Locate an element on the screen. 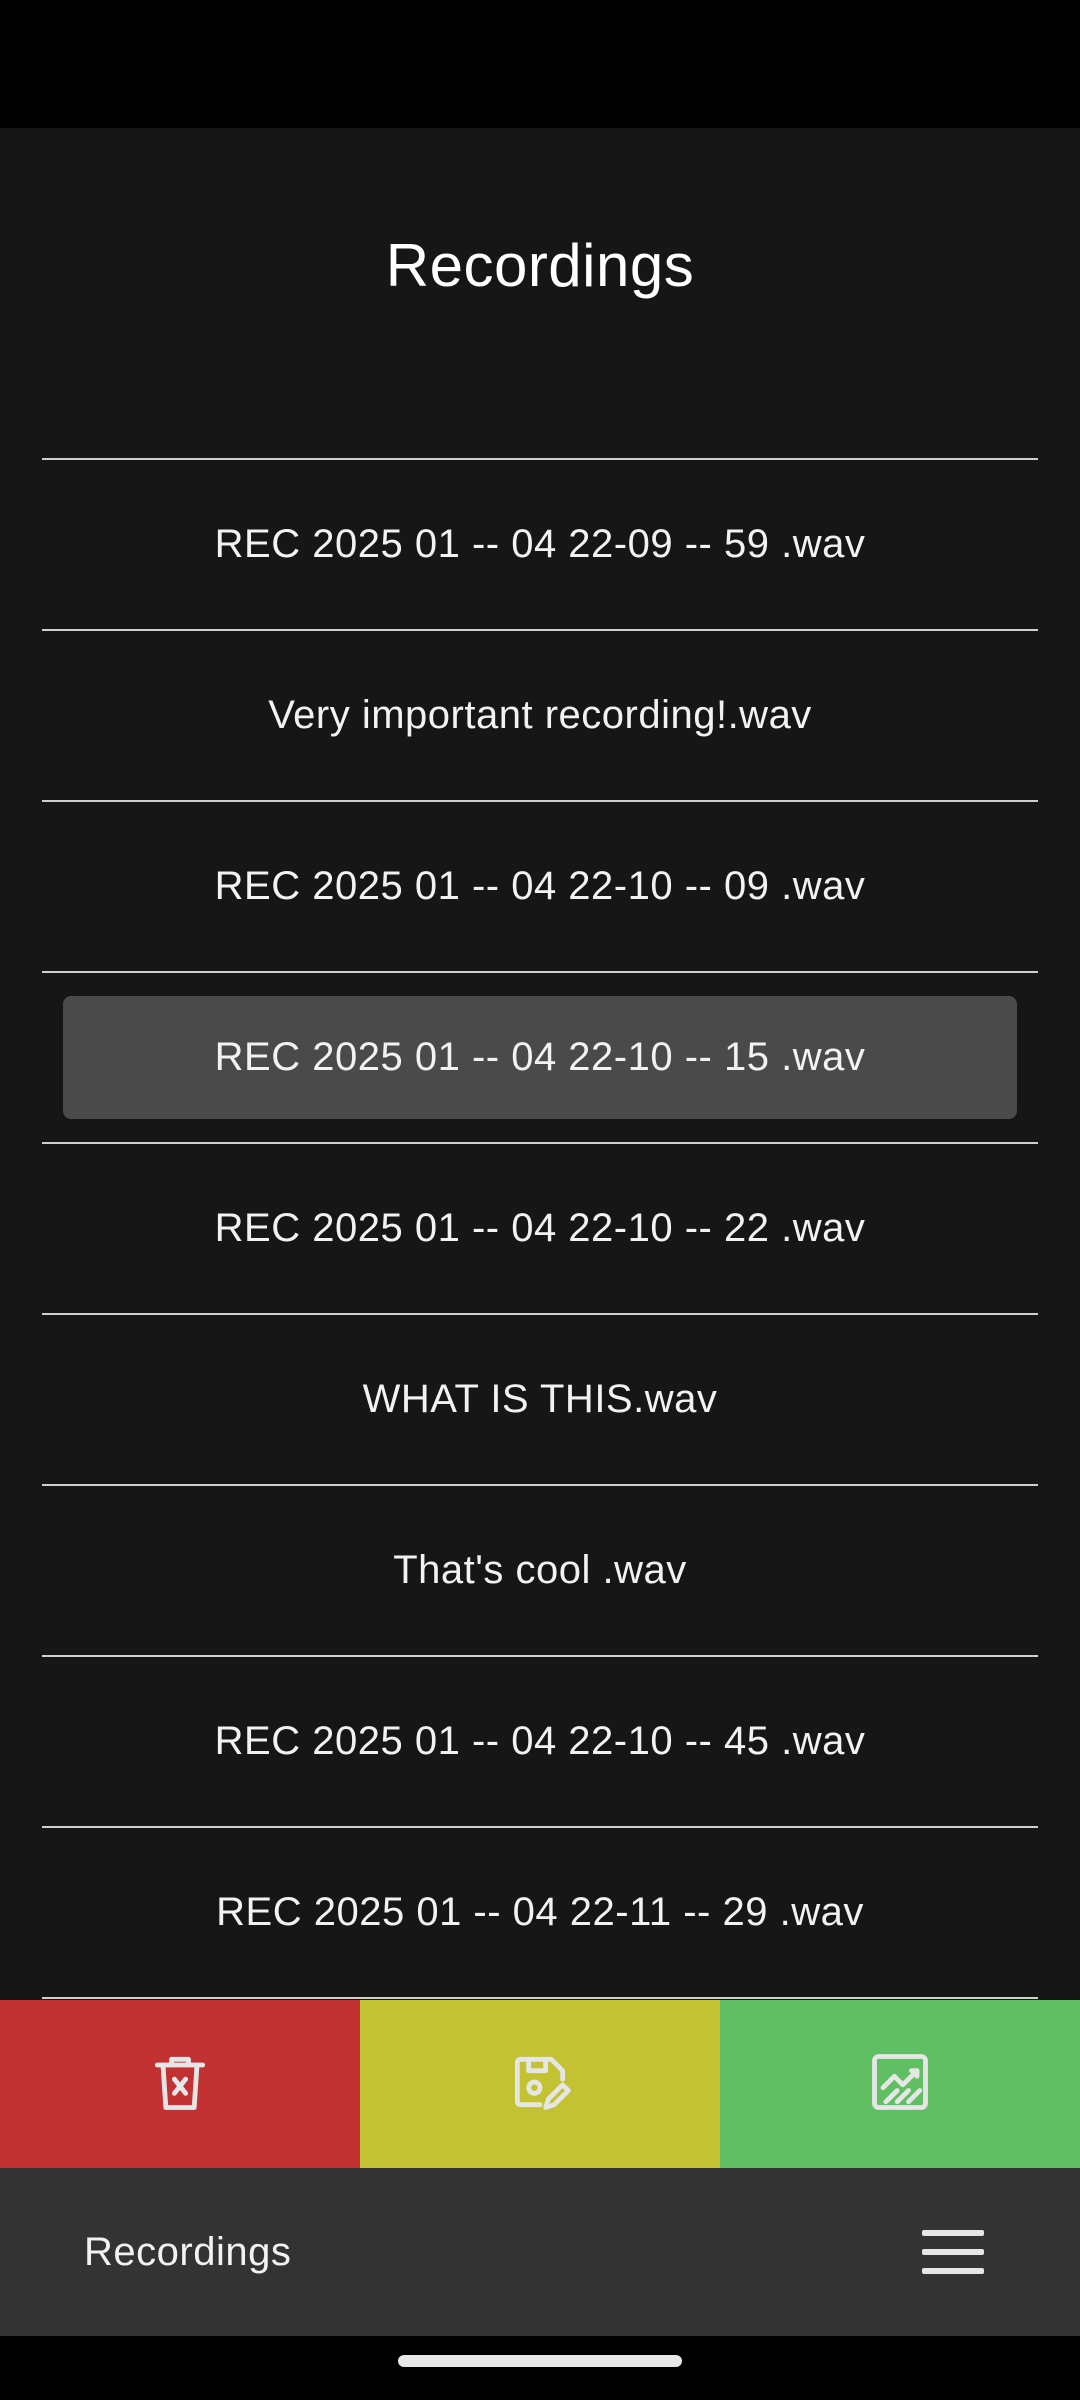 The height and width of the screenshot is (2400, 1080). list-item: REC 2025 01 -- 04 22-10 -- 09 .wav is located at coordinates (540, 887).